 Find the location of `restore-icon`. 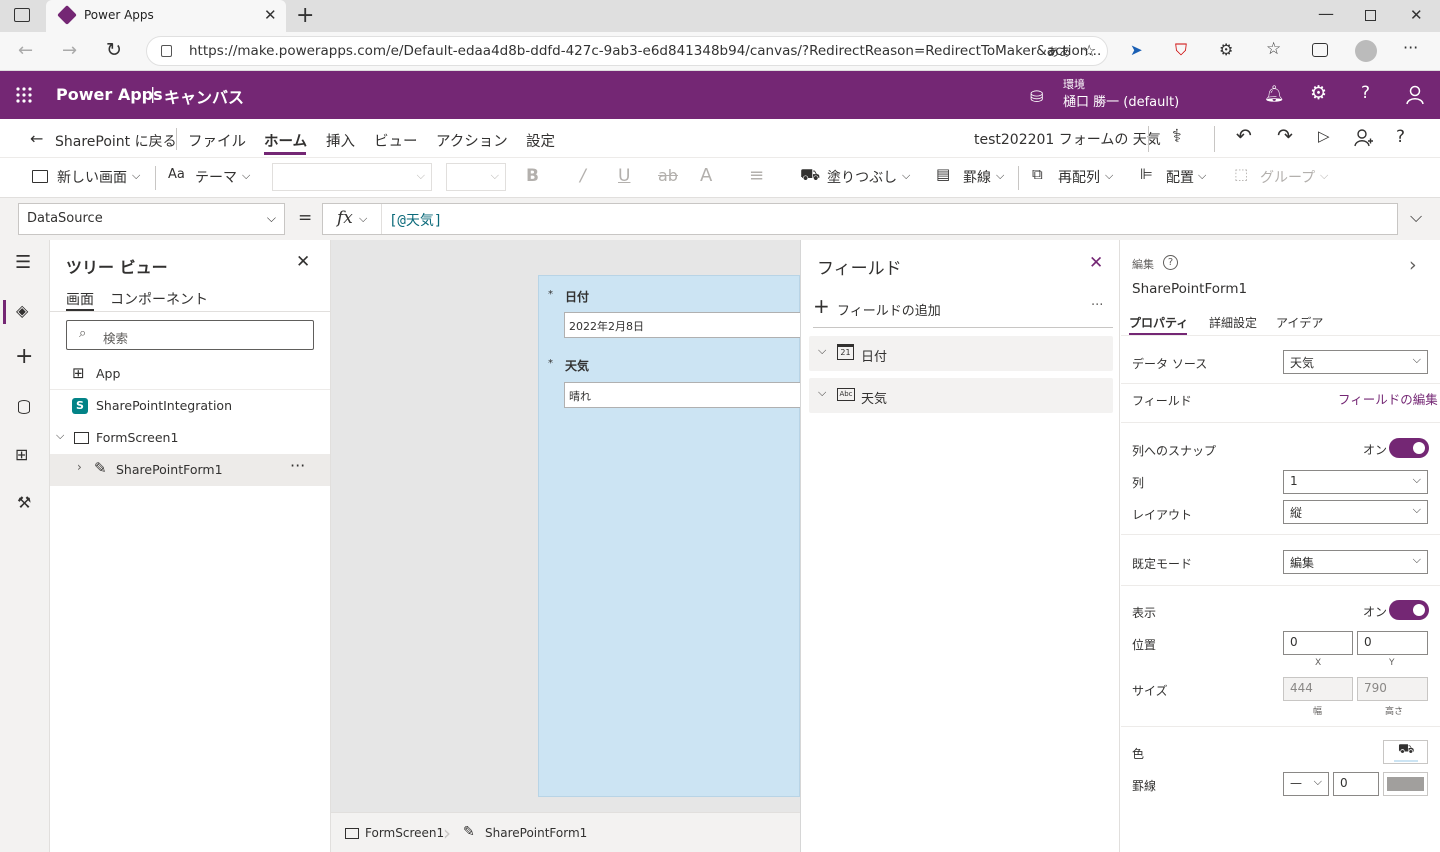

restore-icon is located at coordinates (1370, 15).